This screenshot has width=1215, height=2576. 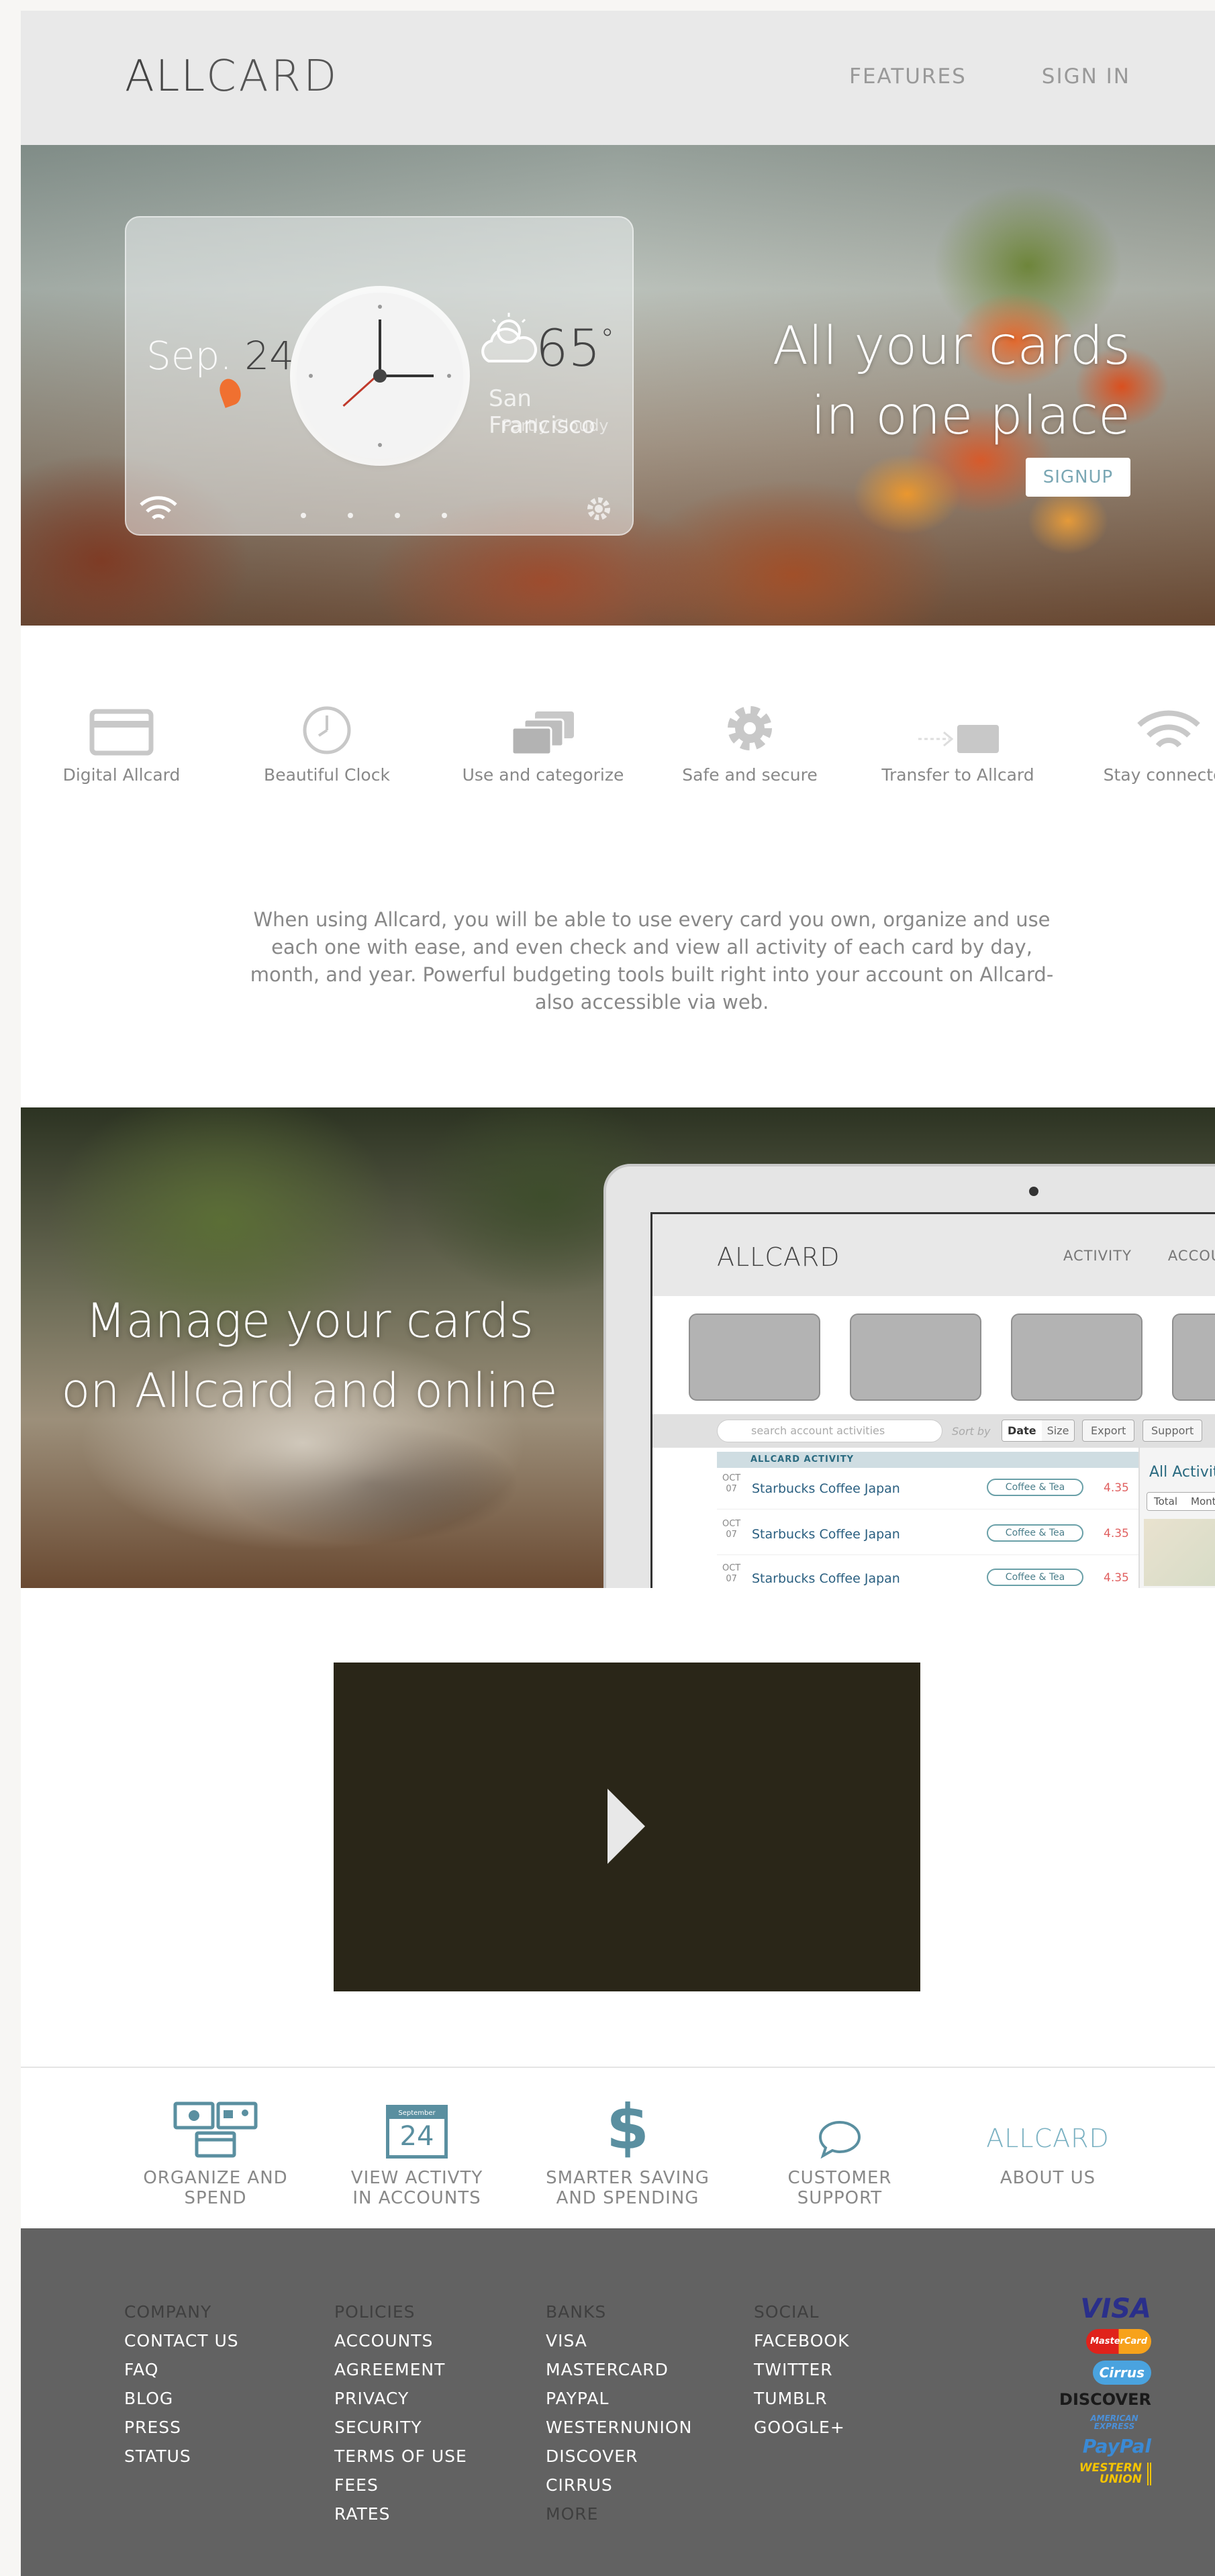 I want to click on footer-link: AGREEMENT, so click(x=401, y=2374).